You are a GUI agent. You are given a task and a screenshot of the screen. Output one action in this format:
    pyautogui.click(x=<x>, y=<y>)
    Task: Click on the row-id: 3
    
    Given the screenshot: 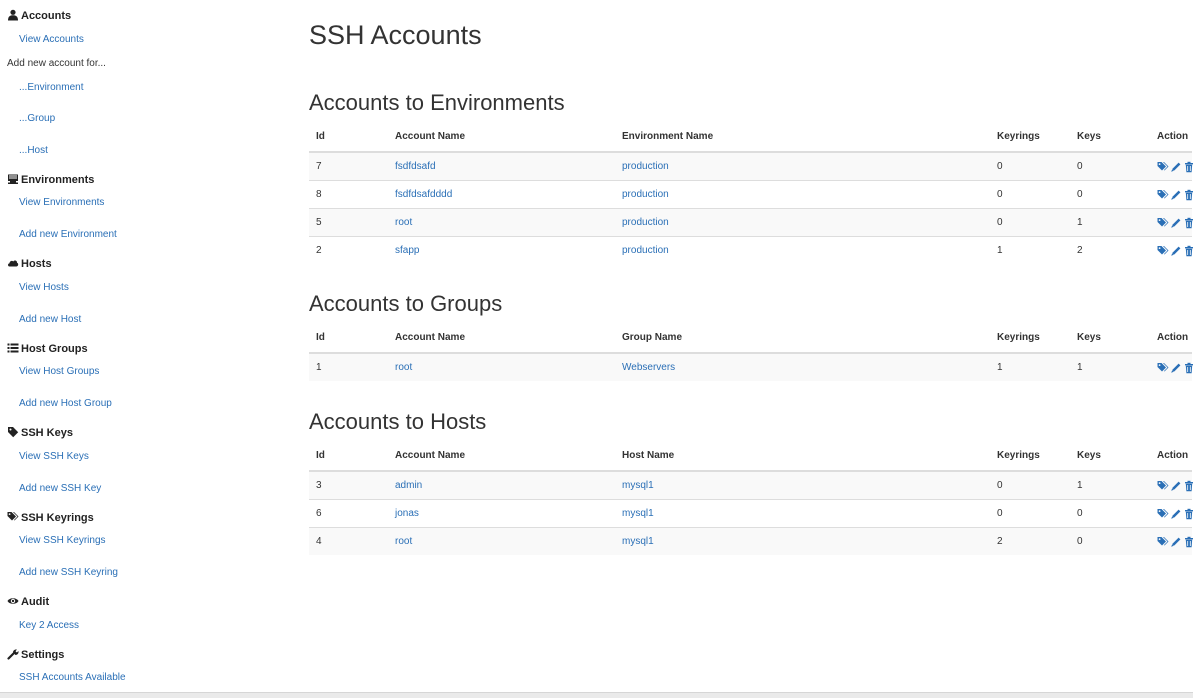 What is the action you would take?
    pyautogui.click(x=348, y=485)
    